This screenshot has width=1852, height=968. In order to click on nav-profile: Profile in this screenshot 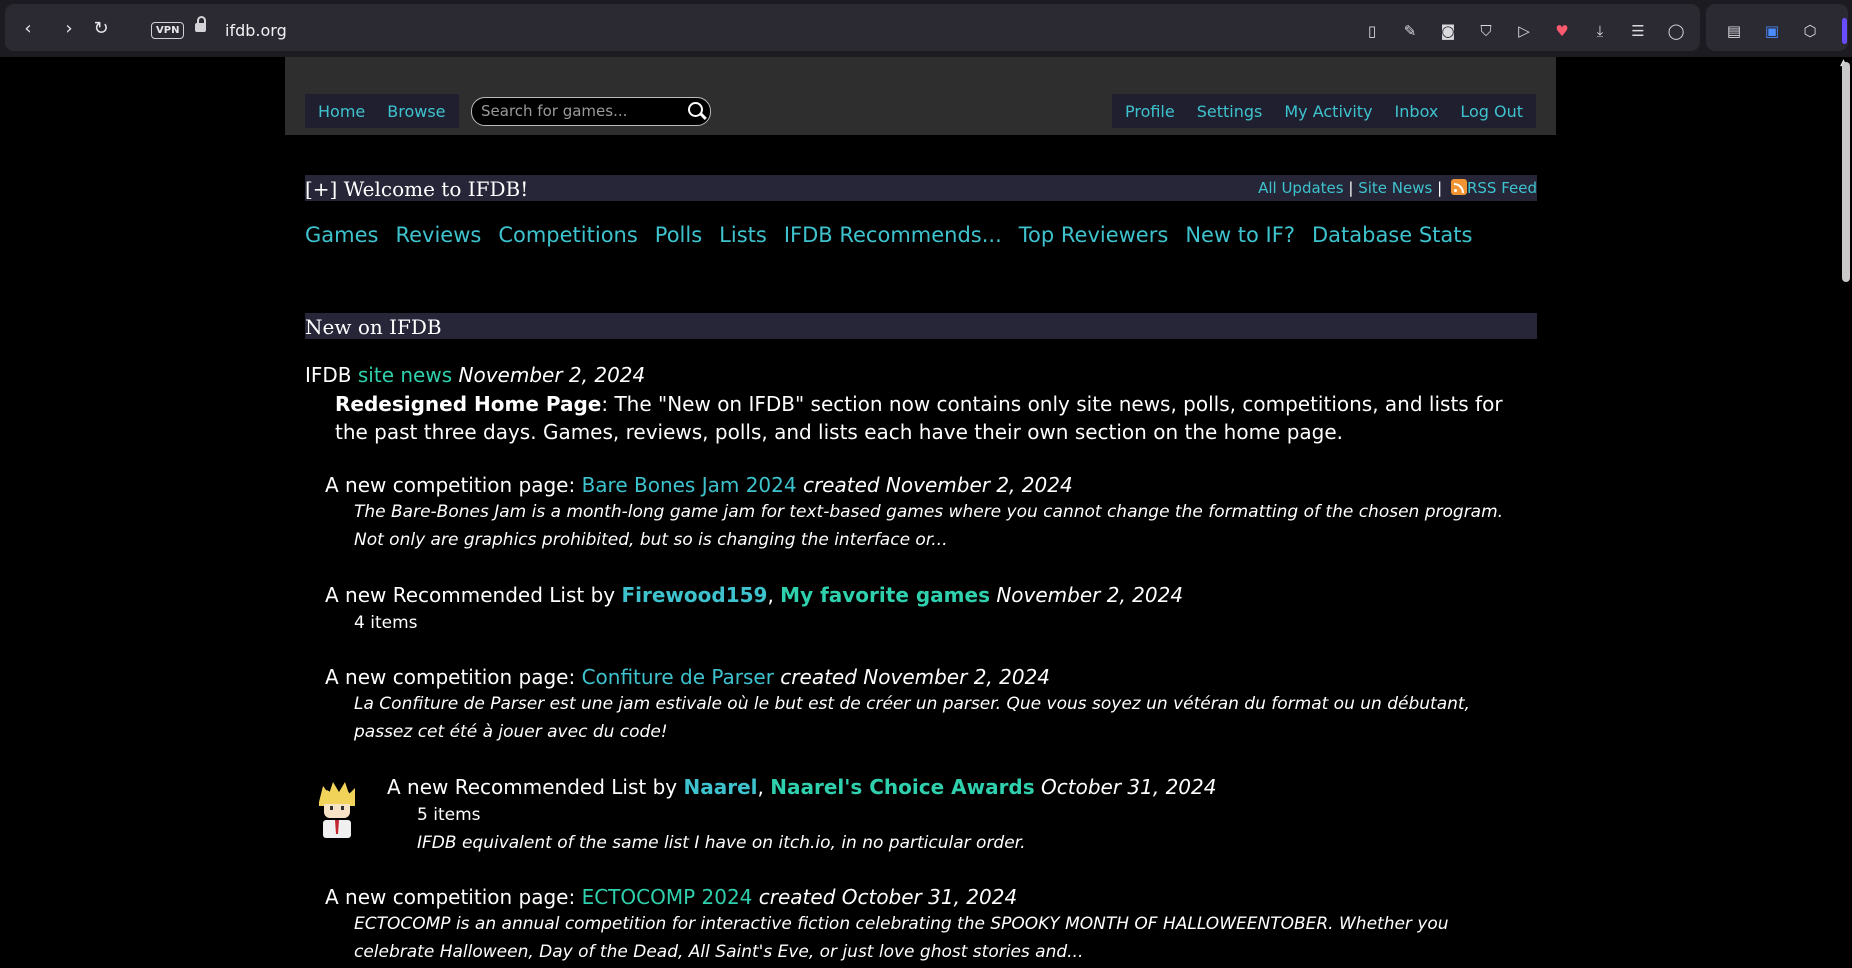, I will do `click(1150, 111)`.